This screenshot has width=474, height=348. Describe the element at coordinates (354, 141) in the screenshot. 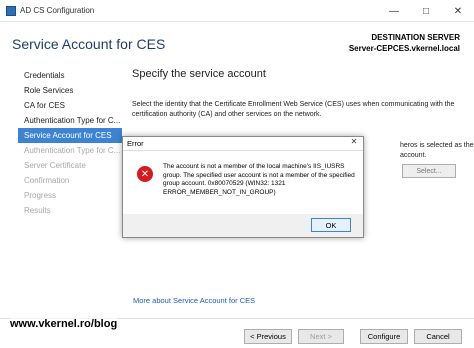

I see `dialog-close-button: ✕` at that location.